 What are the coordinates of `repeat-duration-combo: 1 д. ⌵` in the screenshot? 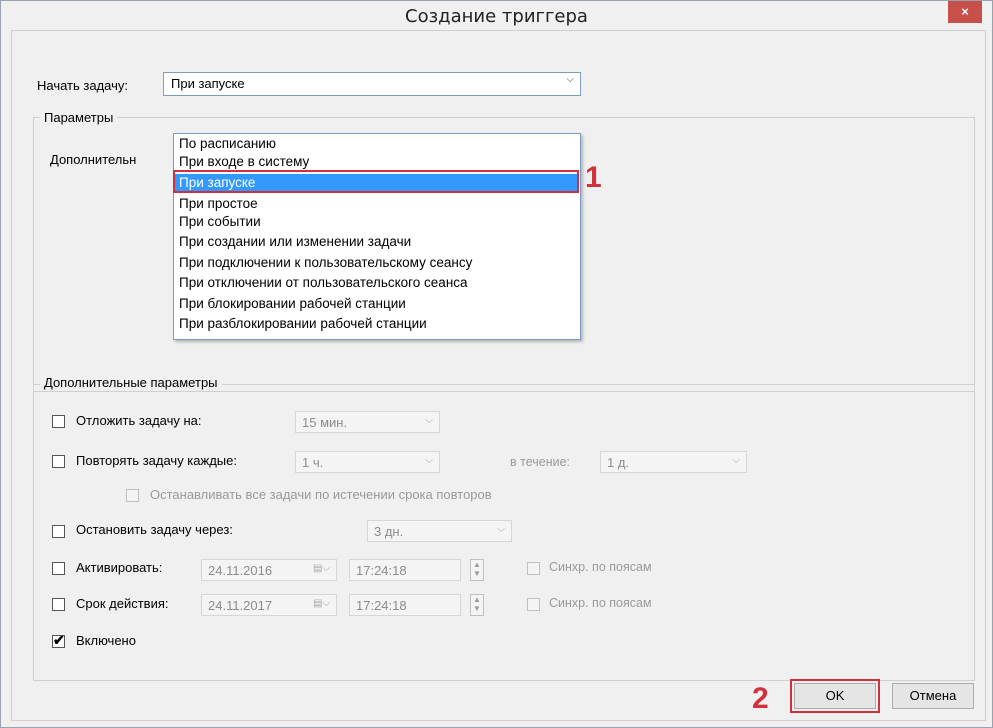 It's located at (673, 462).